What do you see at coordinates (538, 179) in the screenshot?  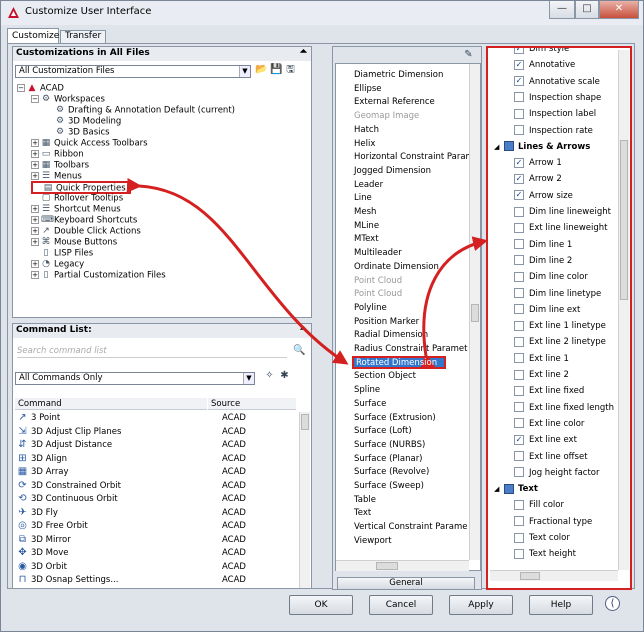 I see `property-row: ✓ Arrow 2` at bounding box center [538, 179].